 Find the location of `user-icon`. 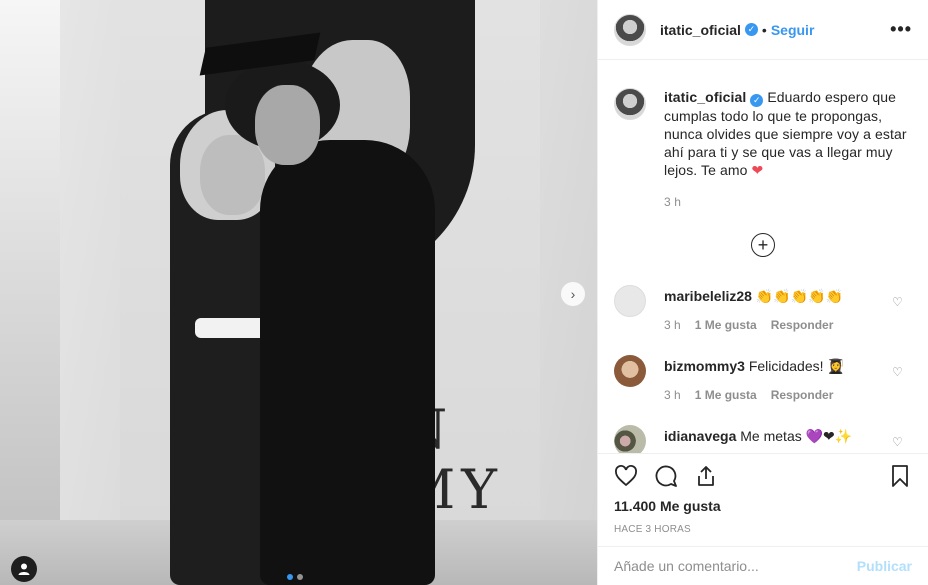

user-icon is located at coordinates (24, 569).